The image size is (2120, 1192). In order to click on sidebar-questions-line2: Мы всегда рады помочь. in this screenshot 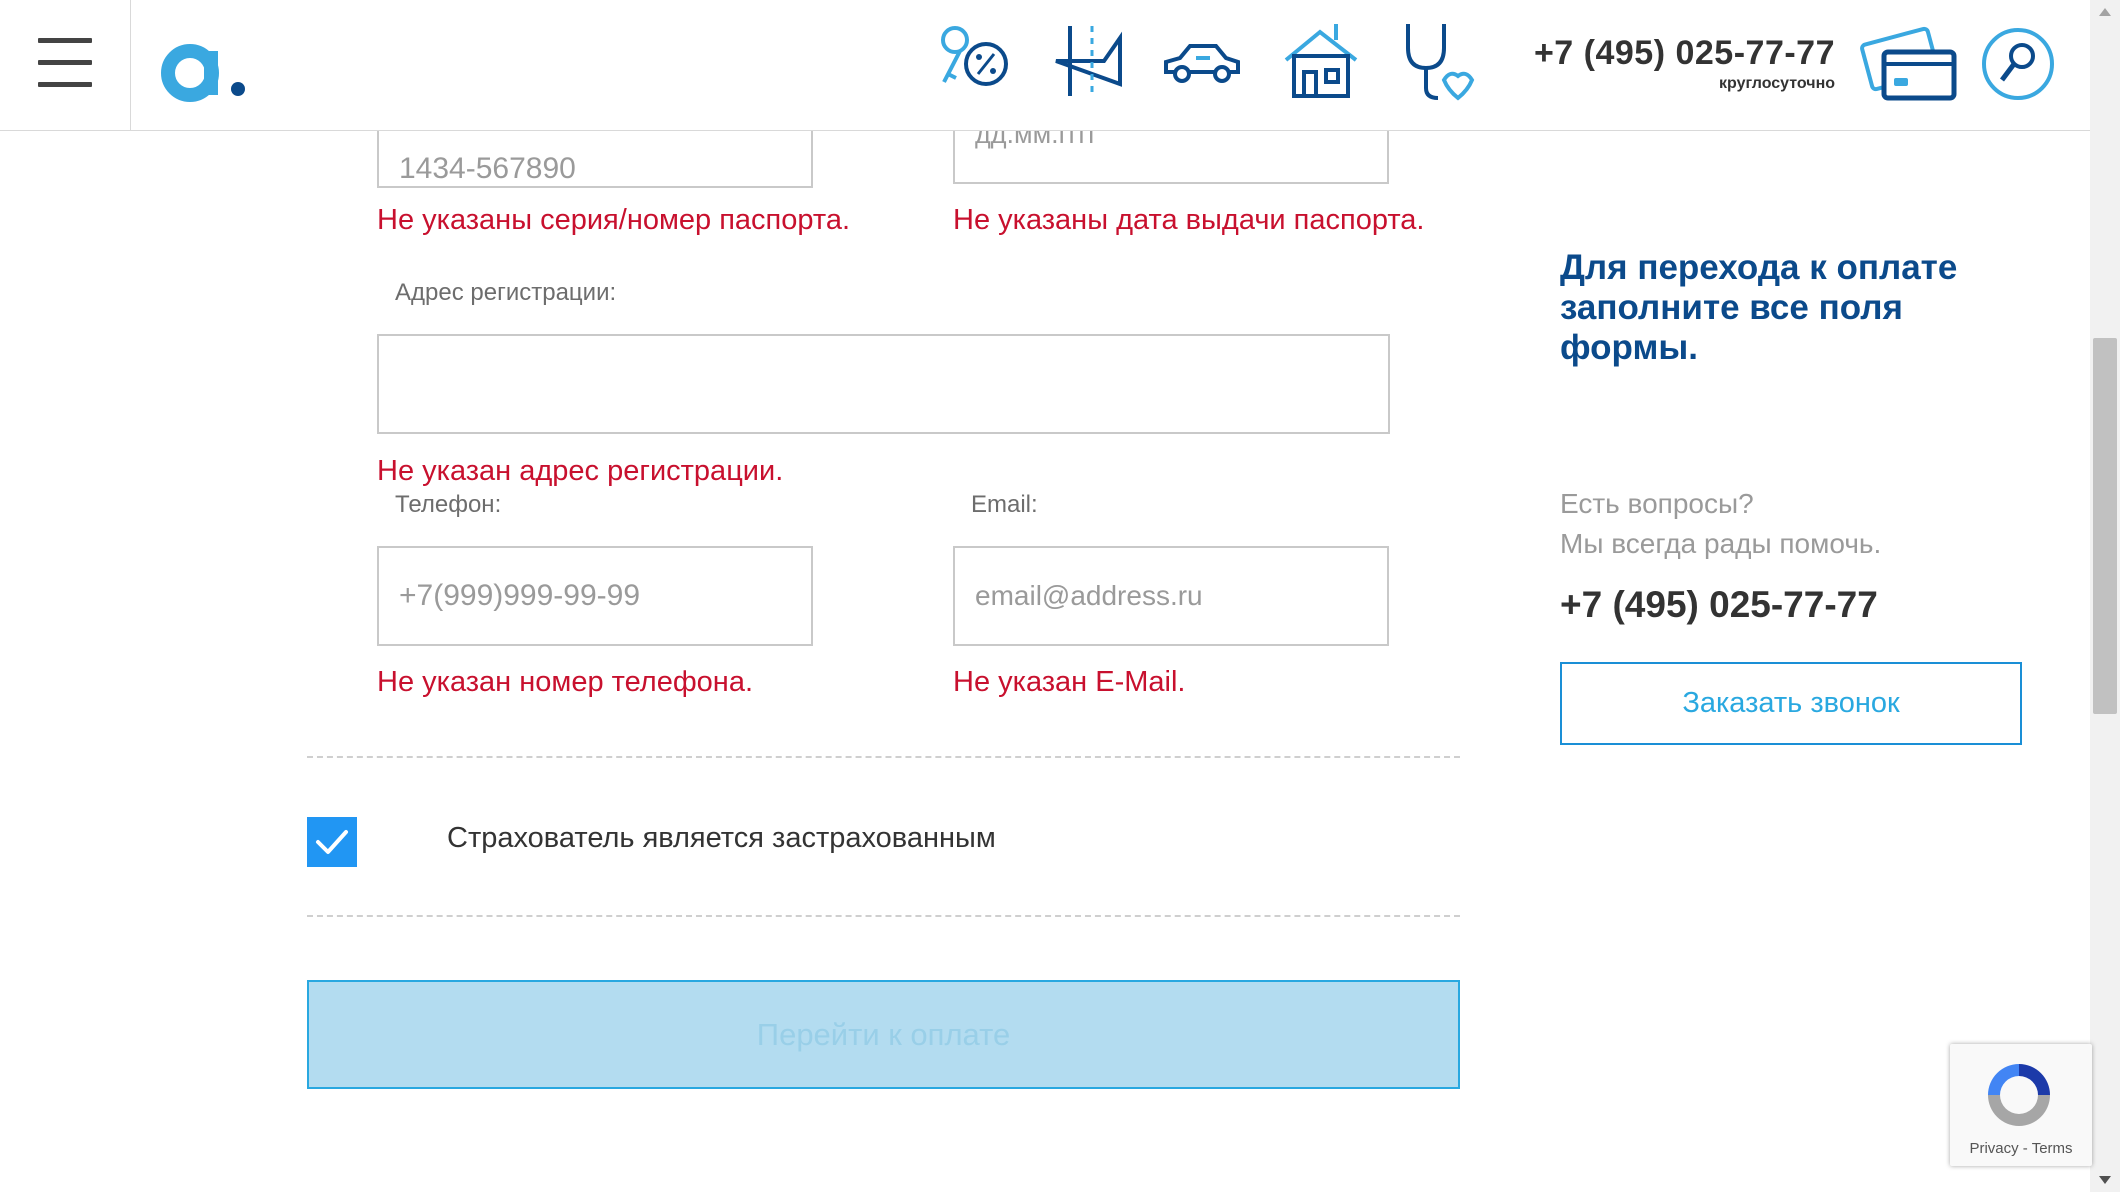, I will do `click(1721, 543)`.